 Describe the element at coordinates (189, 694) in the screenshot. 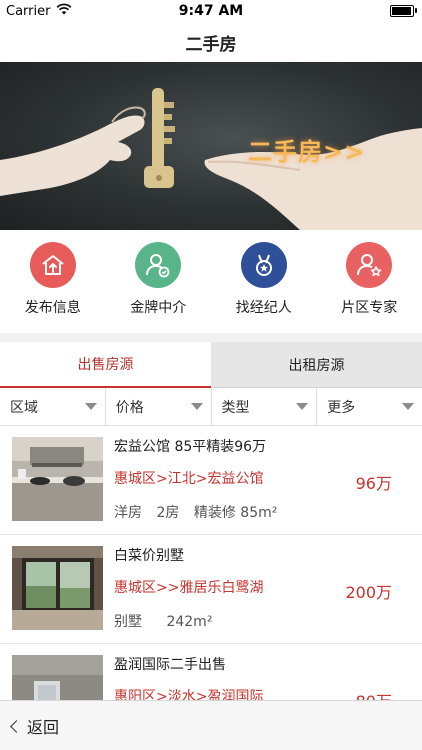

I see `listing-location: 惠阳区>淡水>盈润国际` at that location.